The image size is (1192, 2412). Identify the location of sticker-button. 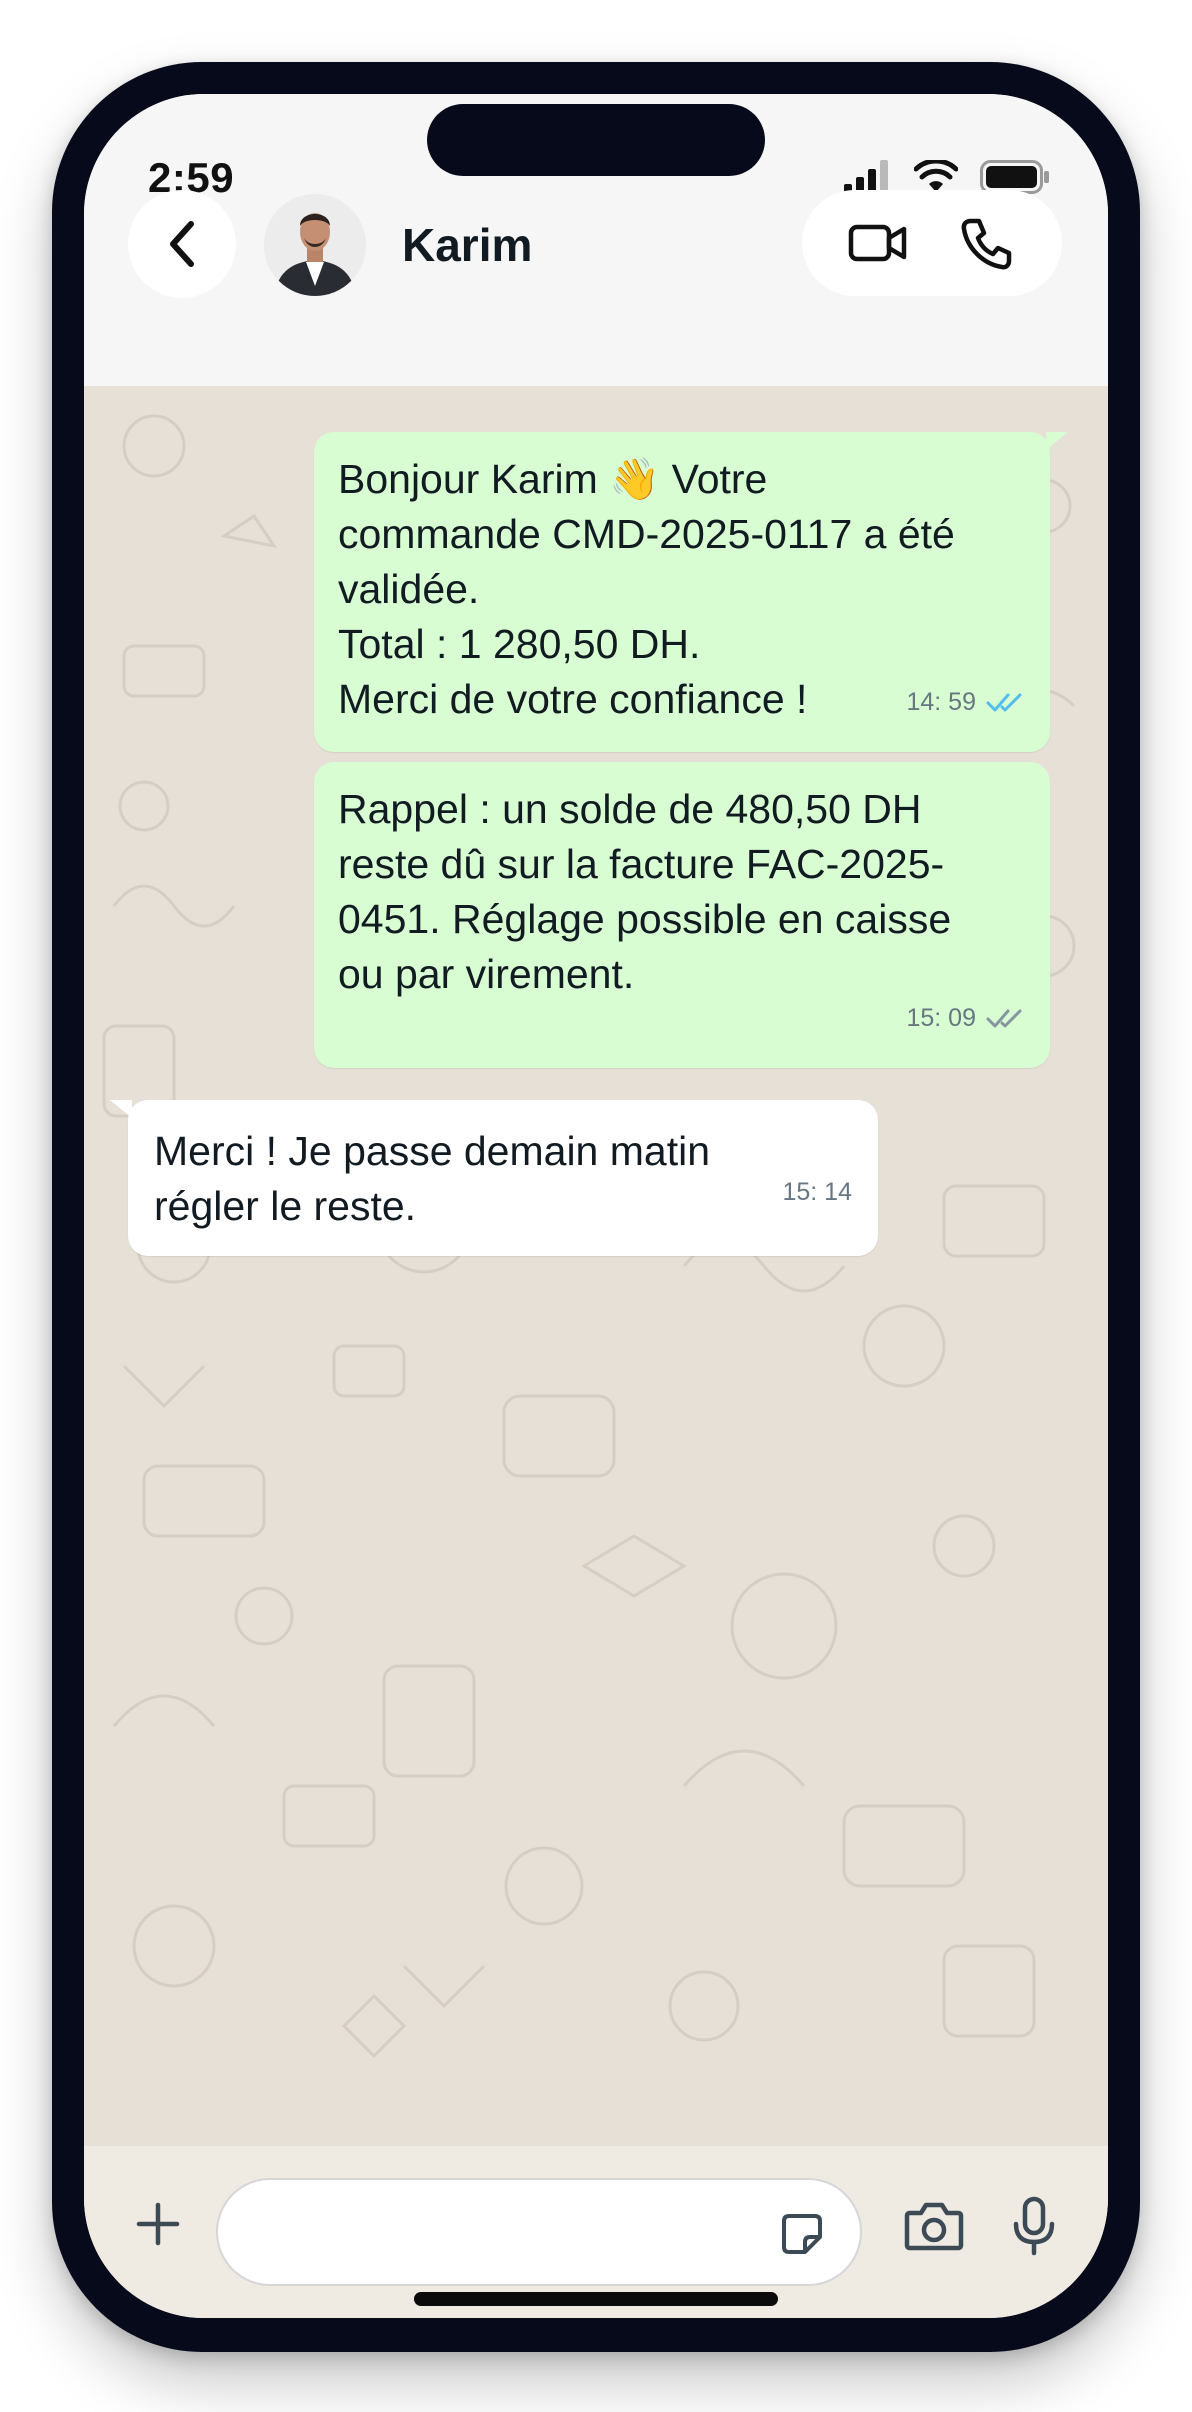
(802, 2234).